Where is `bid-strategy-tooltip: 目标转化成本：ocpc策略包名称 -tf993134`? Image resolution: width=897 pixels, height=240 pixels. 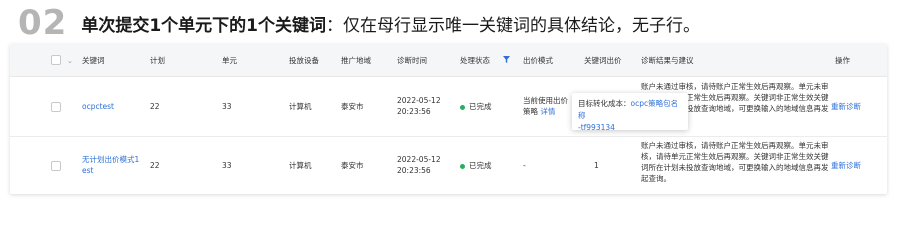 bid-strategy-tooltip: 目标转化成本：ocpc策略包名称 -tf993134 is located at coordinates (630, 112).